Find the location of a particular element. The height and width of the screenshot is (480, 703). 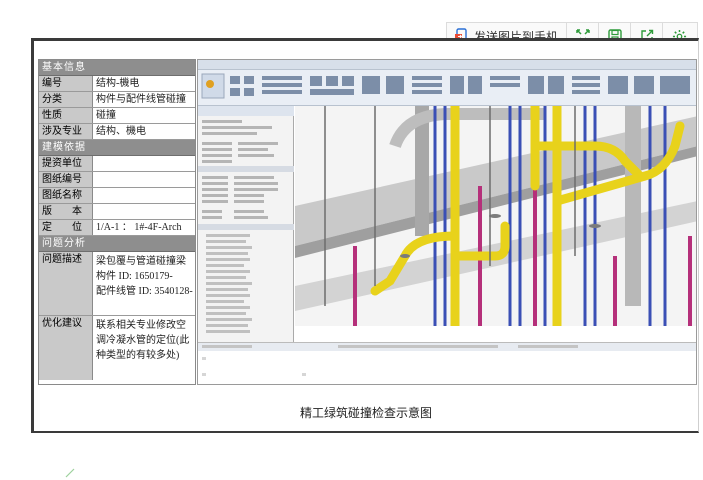

suggest-line: 调冷凝水管的定位(此 is located at coordinates (143, 340).